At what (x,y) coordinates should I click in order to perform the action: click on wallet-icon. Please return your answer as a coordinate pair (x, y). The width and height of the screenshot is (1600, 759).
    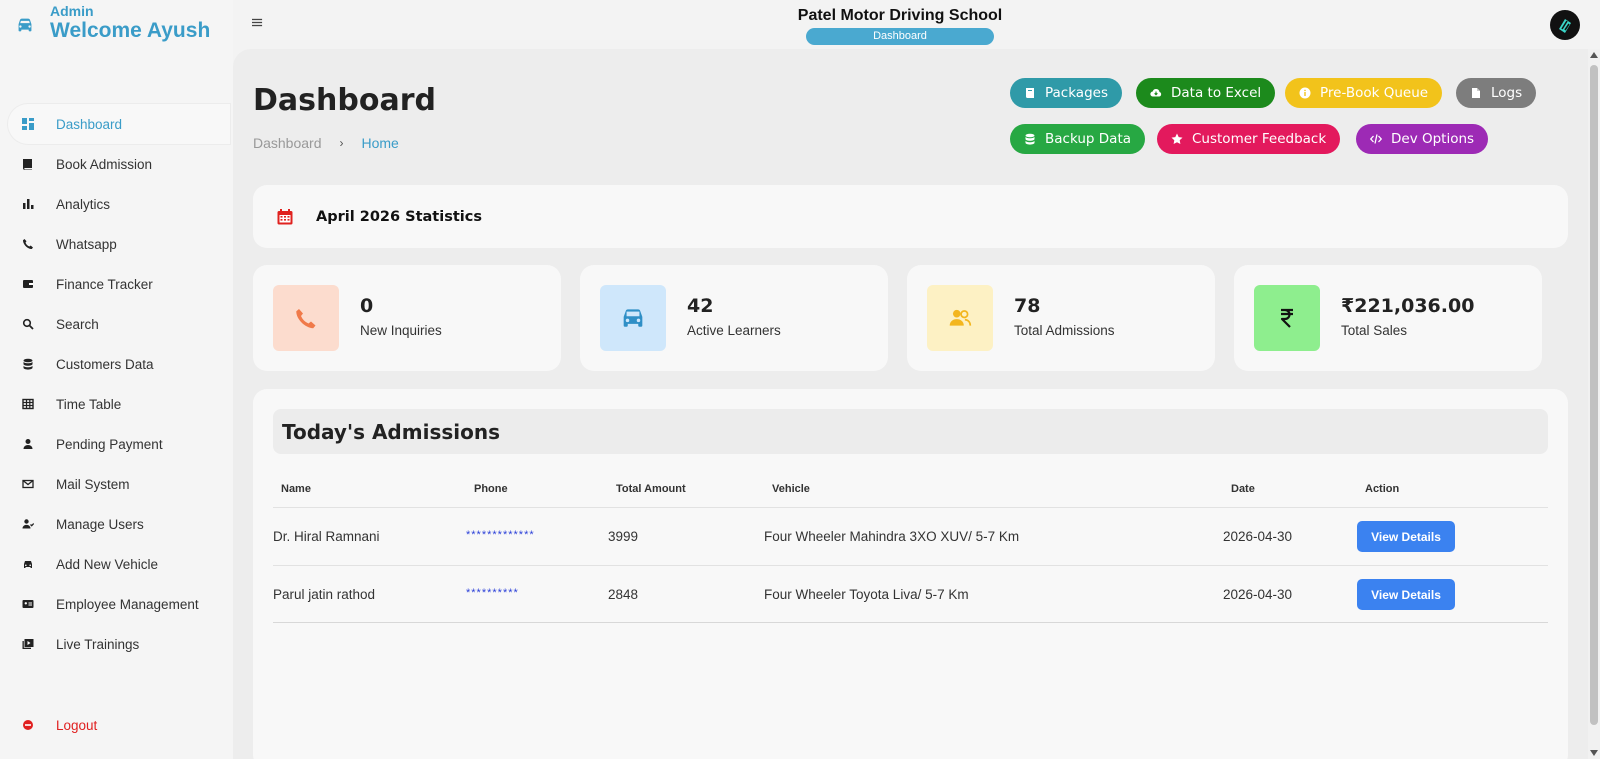
    Looking at the image, I should click on (28, 284).